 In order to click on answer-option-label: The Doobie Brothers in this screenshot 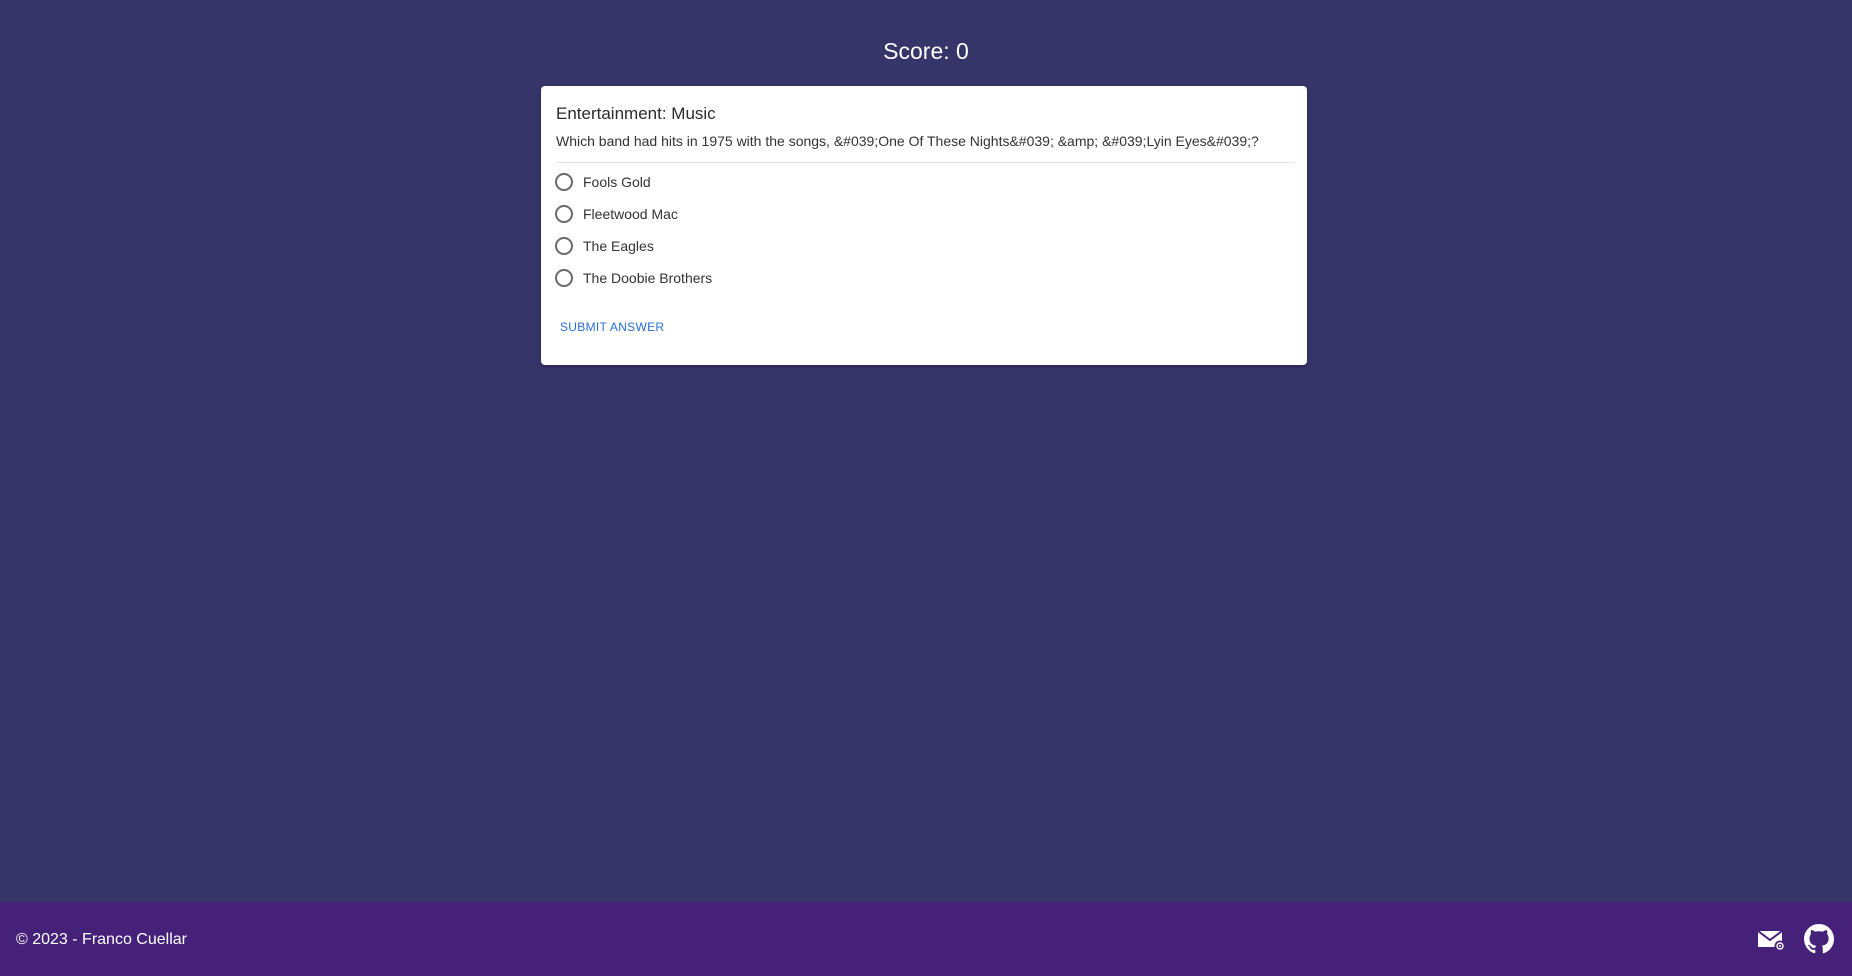, I will do `click(648, 278)`.